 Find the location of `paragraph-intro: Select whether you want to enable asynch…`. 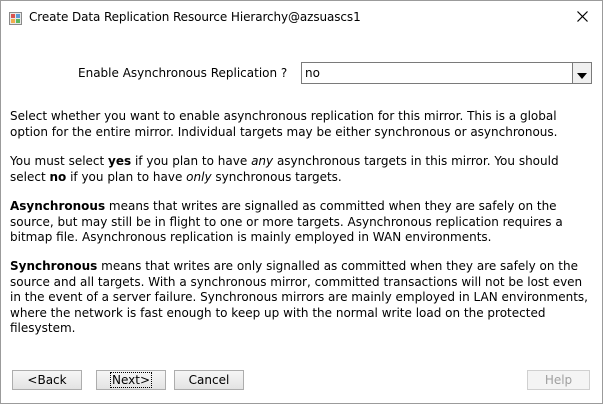

paragraph-intro: Select whether you want to enable asynch… is located at coordinates (284, 124).